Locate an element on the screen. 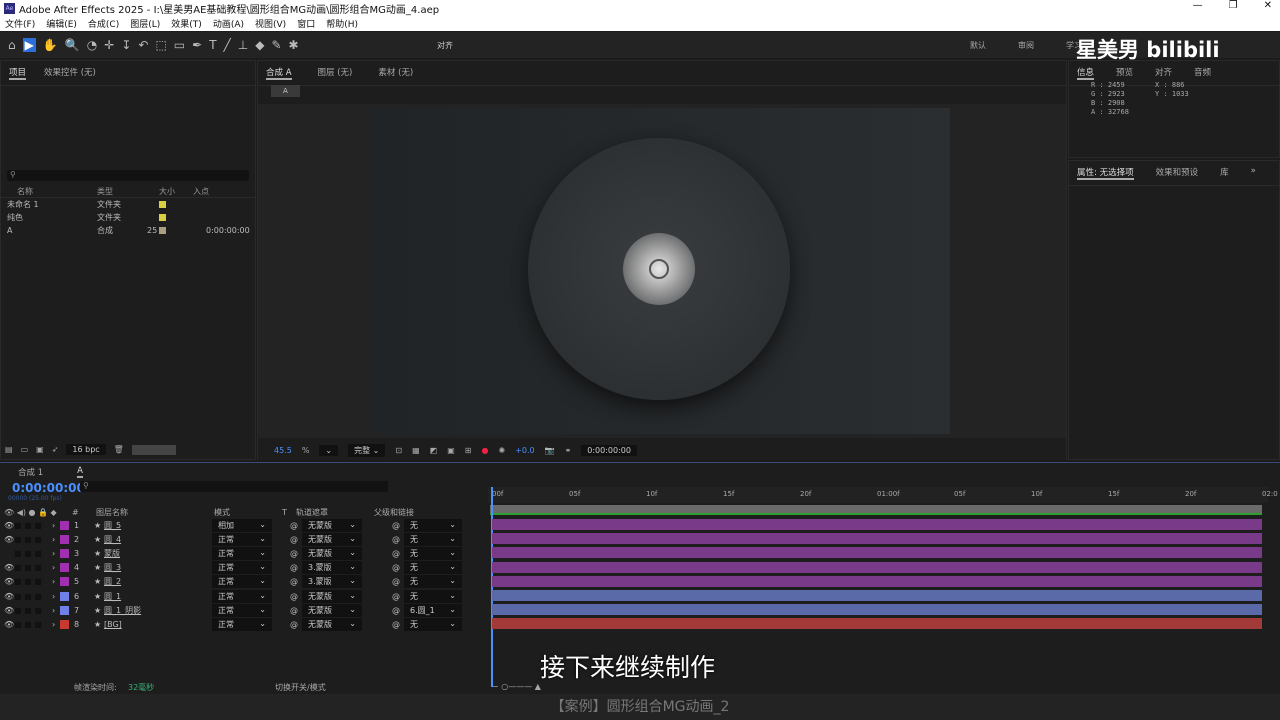  new-comp-icon: ▣ is located at coordinates (40, 449).